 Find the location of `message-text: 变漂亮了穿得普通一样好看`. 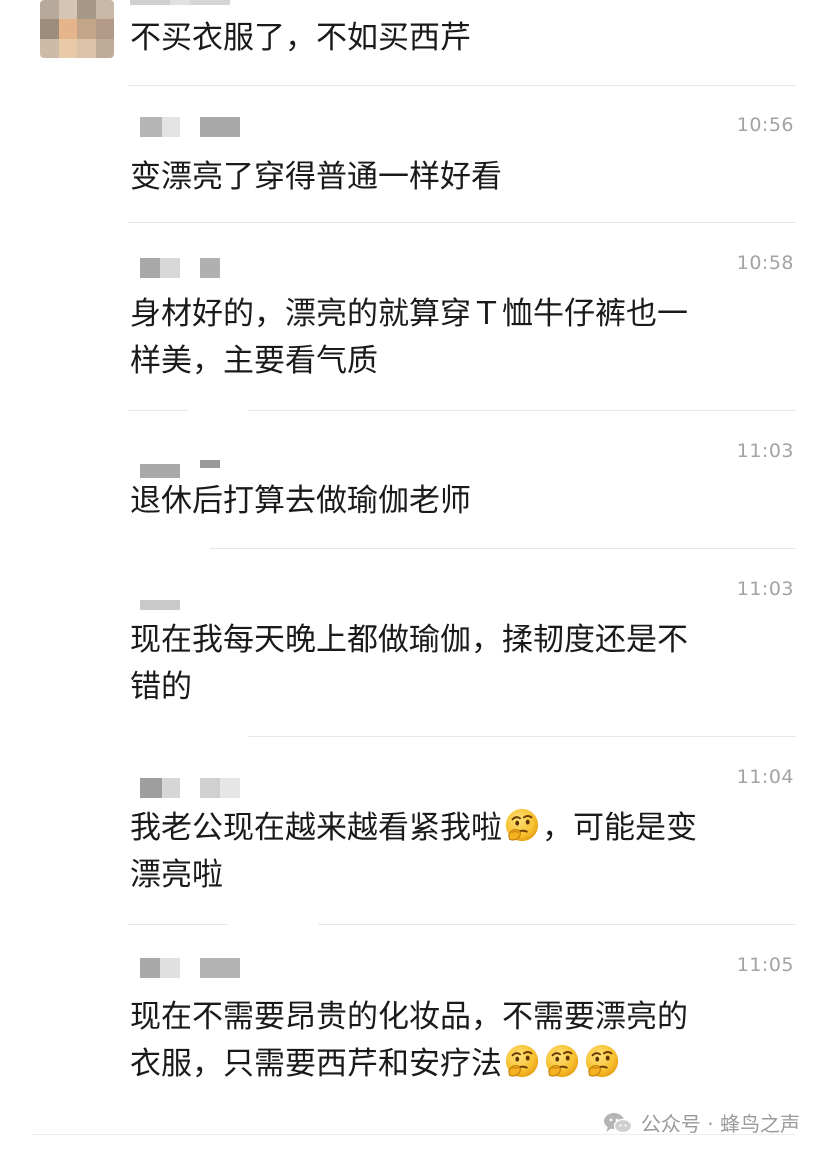

message-text: 变漂亮了穿得普通一样好看 is located at coordinates (316, 177).